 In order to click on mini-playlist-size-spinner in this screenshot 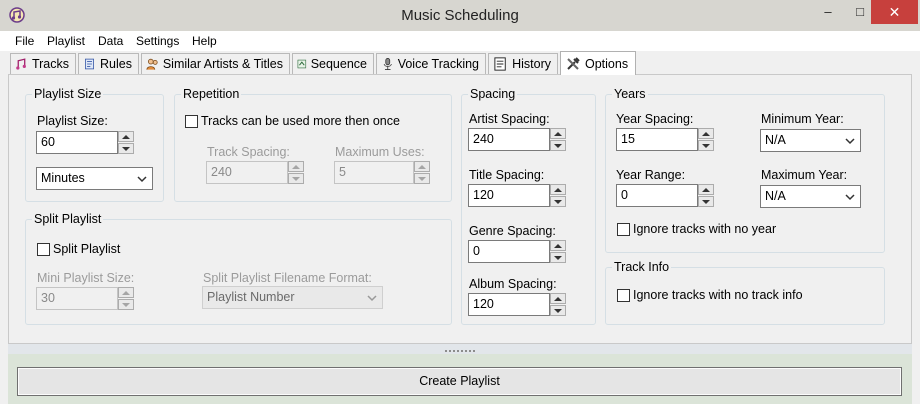, I will do `click(126, 298)`.